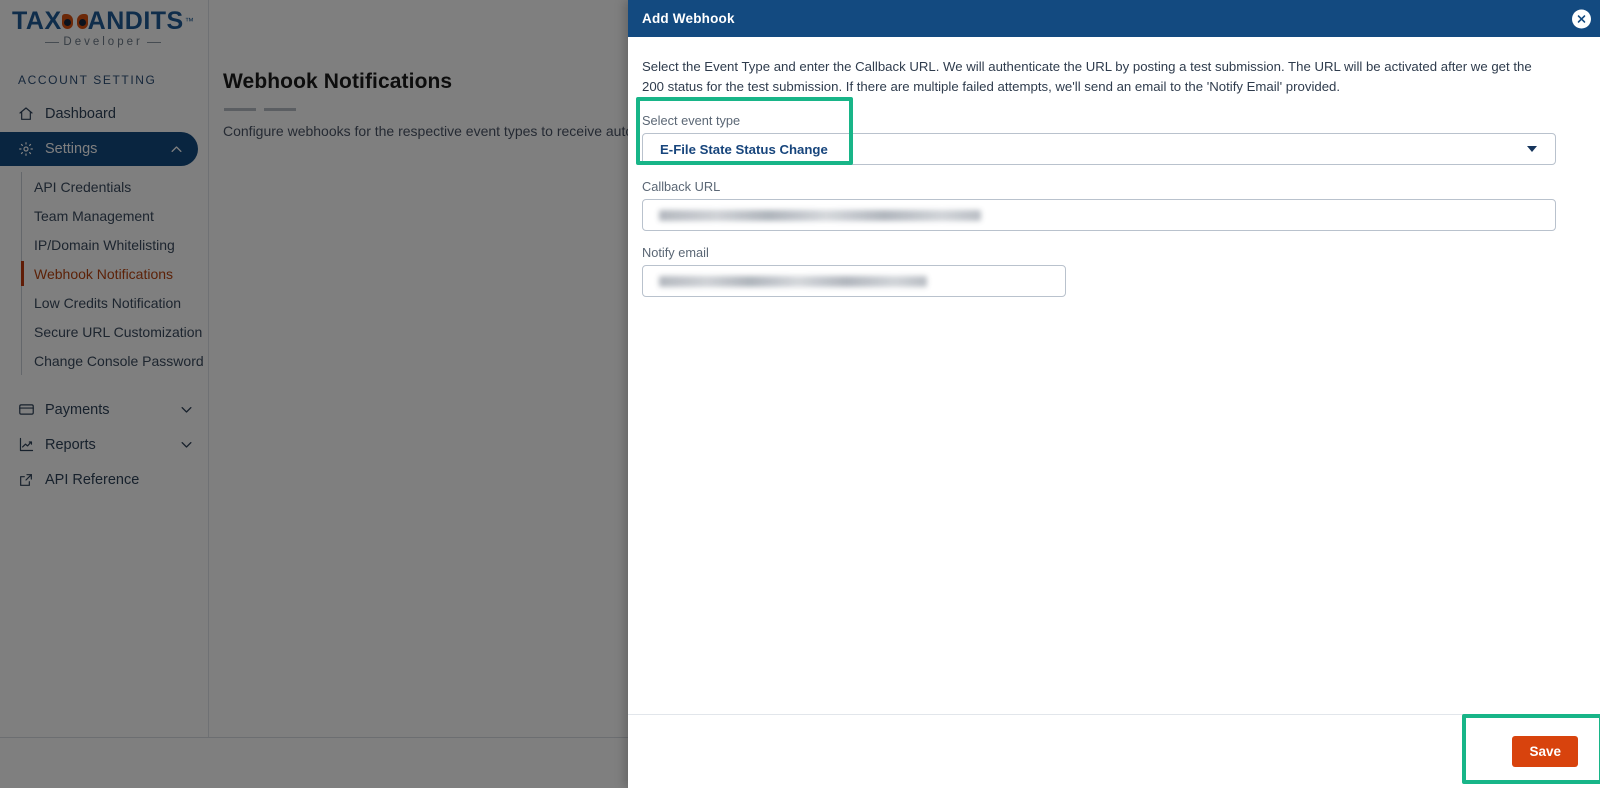  Describe the element at coordinates (681, 187) in the screenshot. I see `callback-url-label: Callback URL` at that location.